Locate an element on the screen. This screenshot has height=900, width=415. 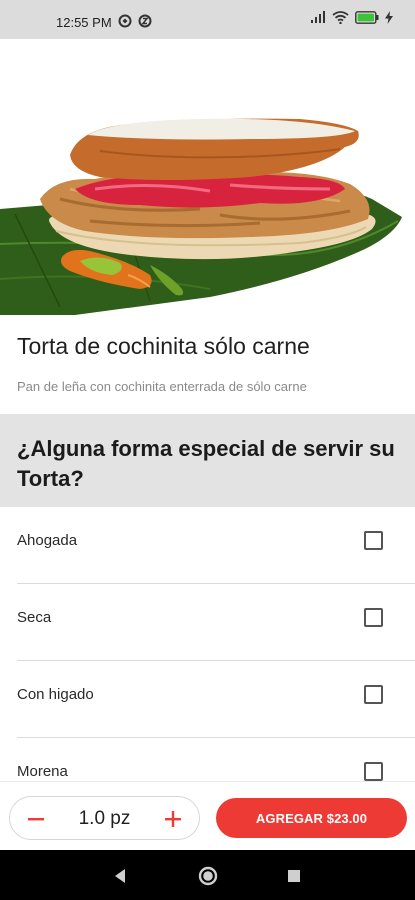
recents-icon is located at coordinates (294, 876).